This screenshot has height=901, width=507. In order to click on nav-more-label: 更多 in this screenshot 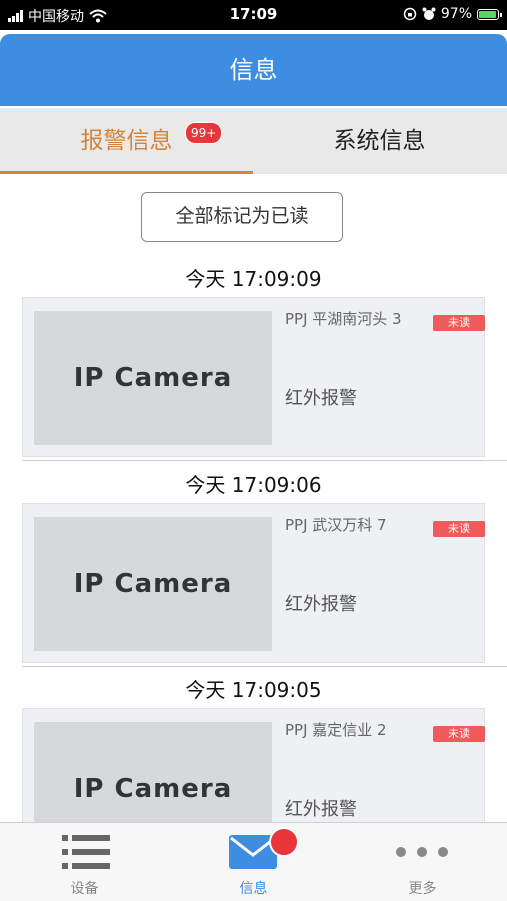, I will do `click(422, 889)`.